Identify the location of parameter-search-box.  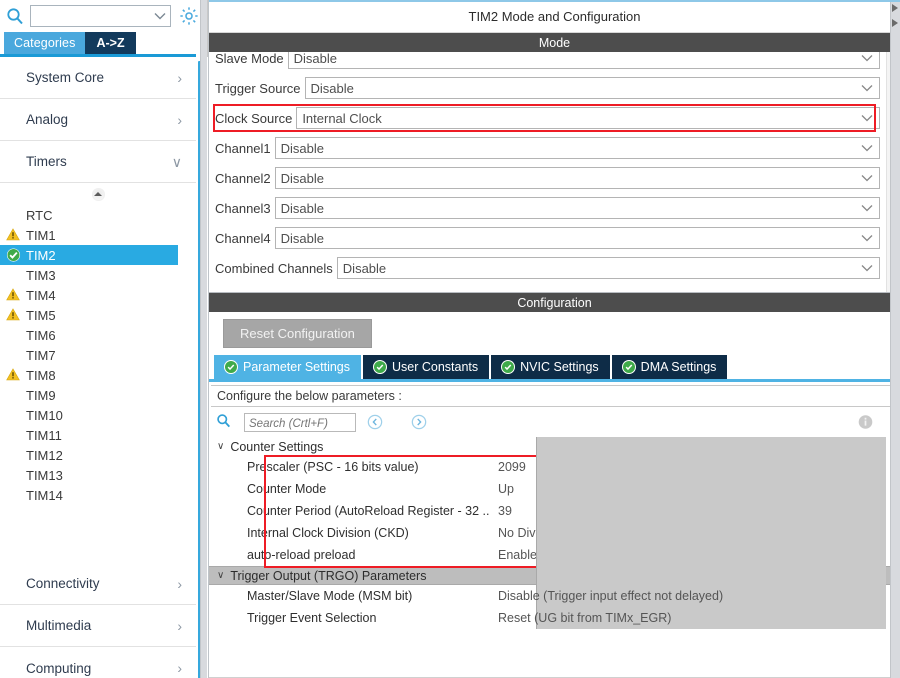
(300, 422).